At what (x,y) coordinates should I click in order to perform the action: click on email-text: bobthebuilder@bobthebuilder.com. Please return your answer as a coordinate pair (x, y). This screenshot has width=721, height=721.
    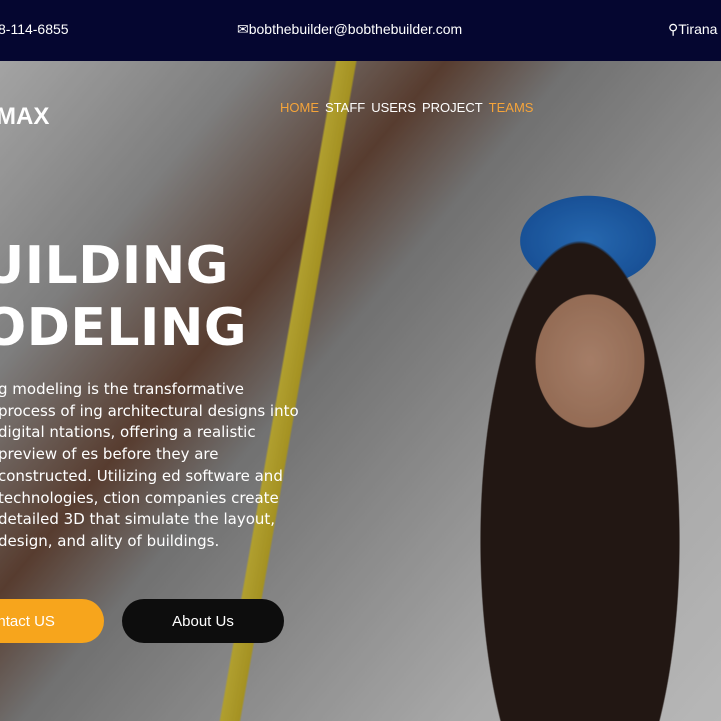
    Looking at the image, I should click on (355, 29).